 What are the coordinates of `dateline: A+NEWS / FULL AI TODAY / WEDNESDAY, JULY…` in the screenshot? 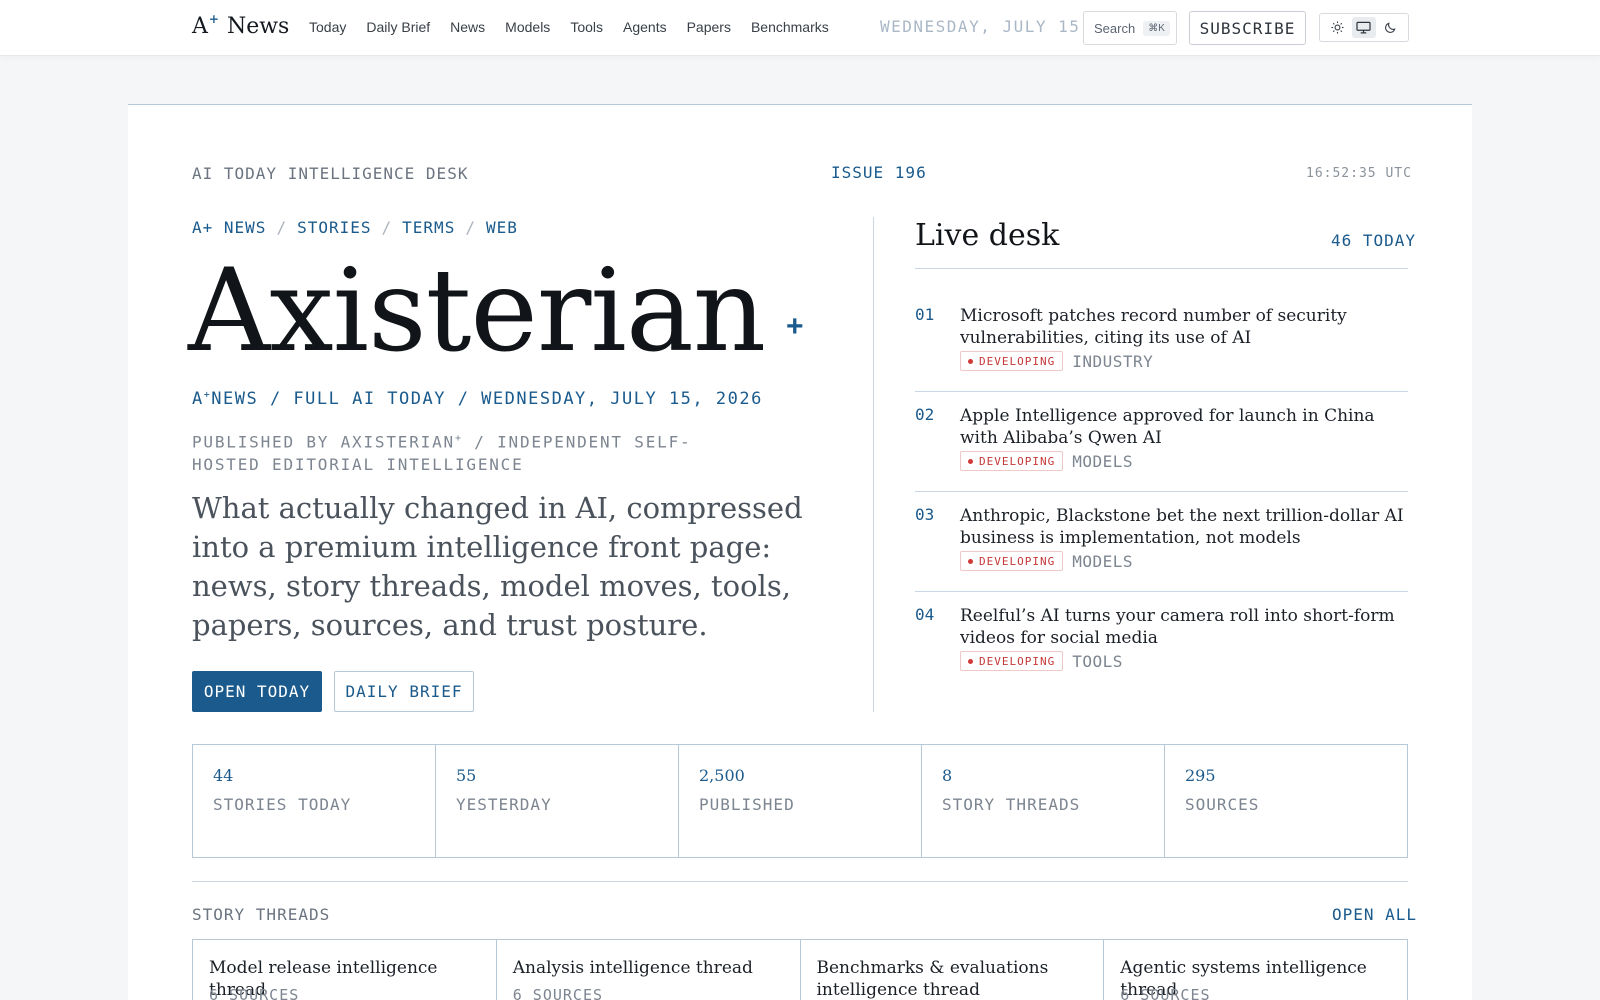 It's located at (477, 399).